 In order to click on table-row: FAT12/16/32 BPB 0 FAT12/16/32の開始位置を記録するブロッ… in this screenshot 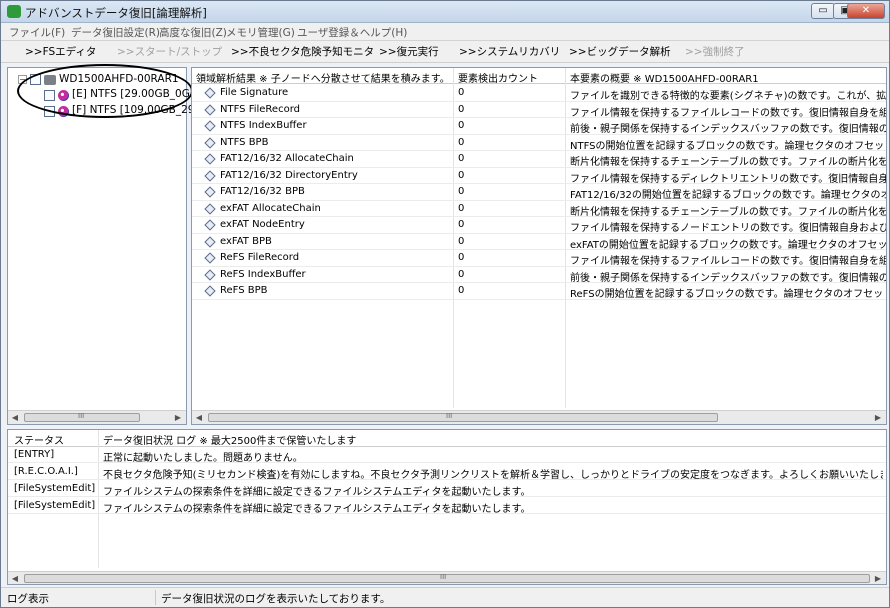, I will do `click(539, 192)`.